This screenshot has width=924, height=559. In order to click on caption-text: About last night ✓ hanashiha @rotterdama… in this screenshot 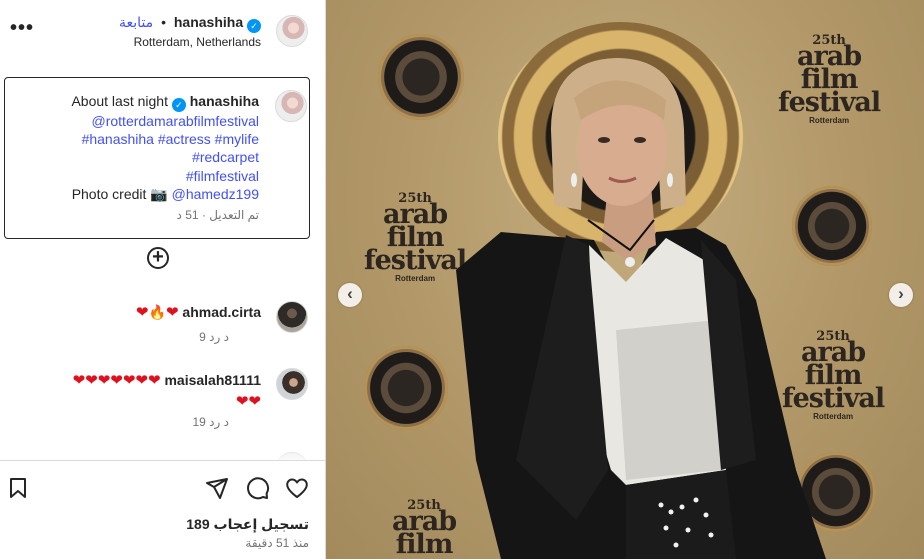, I will do `click(139, 147)`.